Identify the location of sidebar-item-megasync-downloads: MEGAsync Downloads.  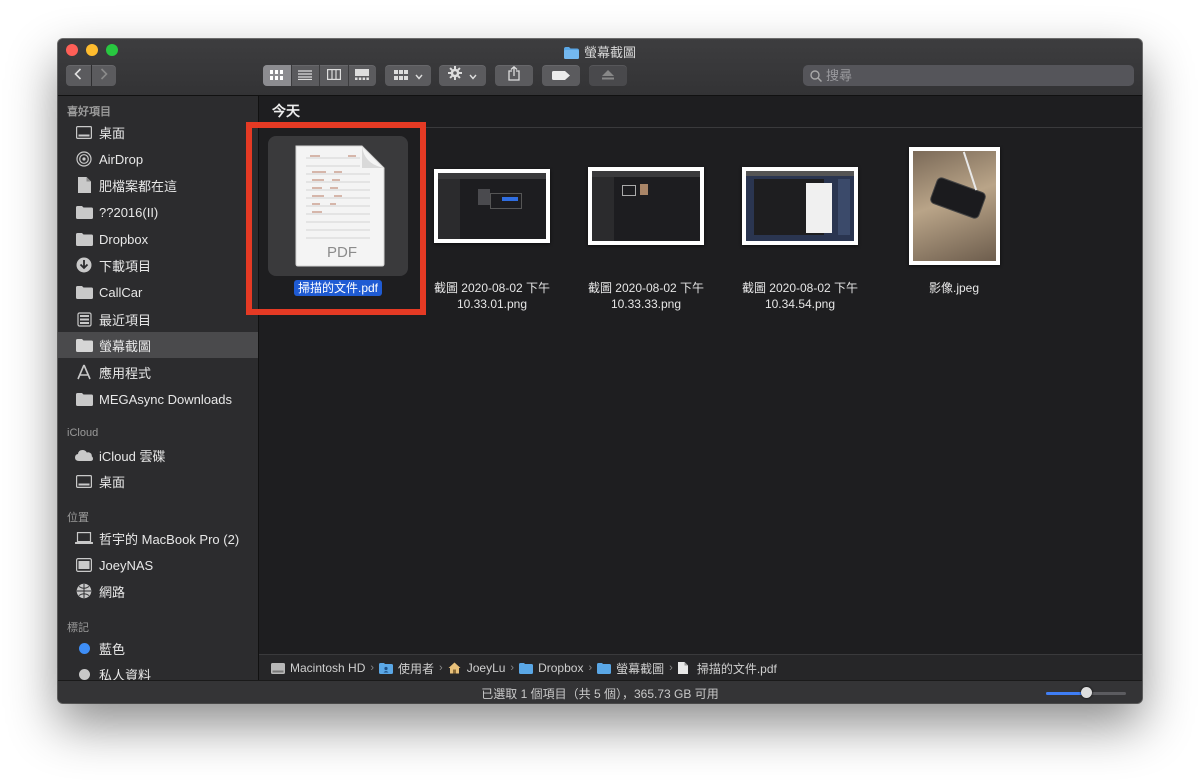
(158, 399).